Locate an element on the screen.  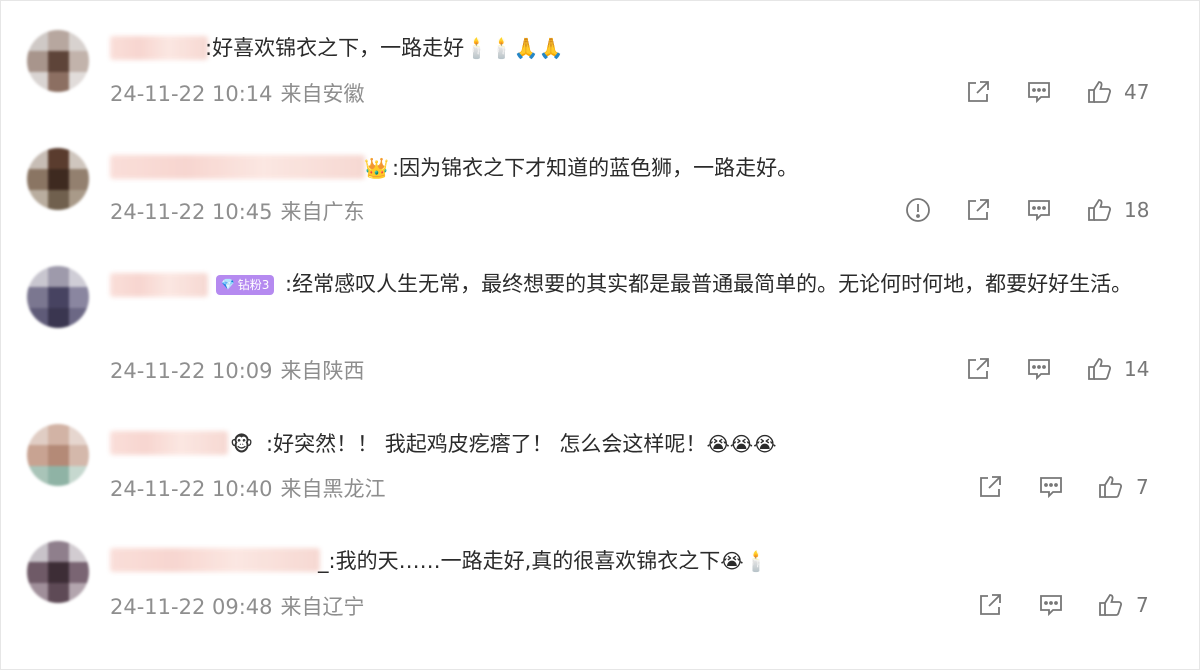
location: 来自陕西 is located at coordinates (322, 371).